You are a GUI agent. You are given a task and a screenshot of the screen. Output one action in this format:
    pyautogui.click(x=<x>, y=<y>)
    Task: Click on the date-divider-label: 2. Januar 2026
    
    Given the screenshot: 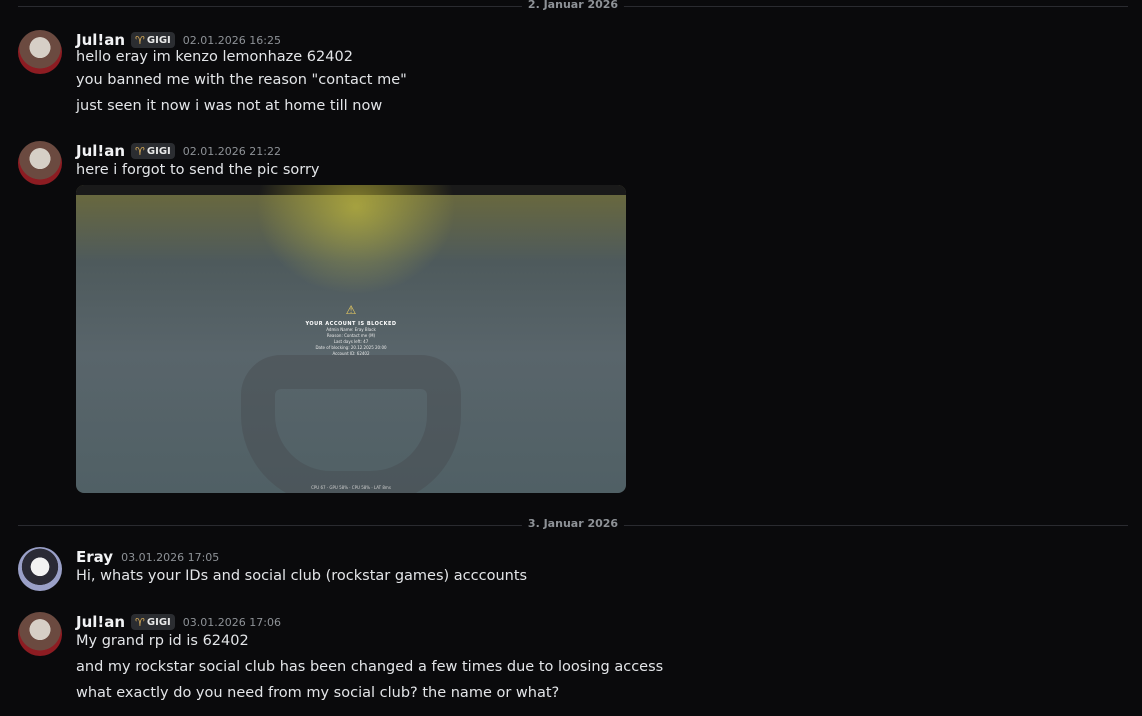 What is the action you would take?
    pyautogui.click(x=573, y=5)
    